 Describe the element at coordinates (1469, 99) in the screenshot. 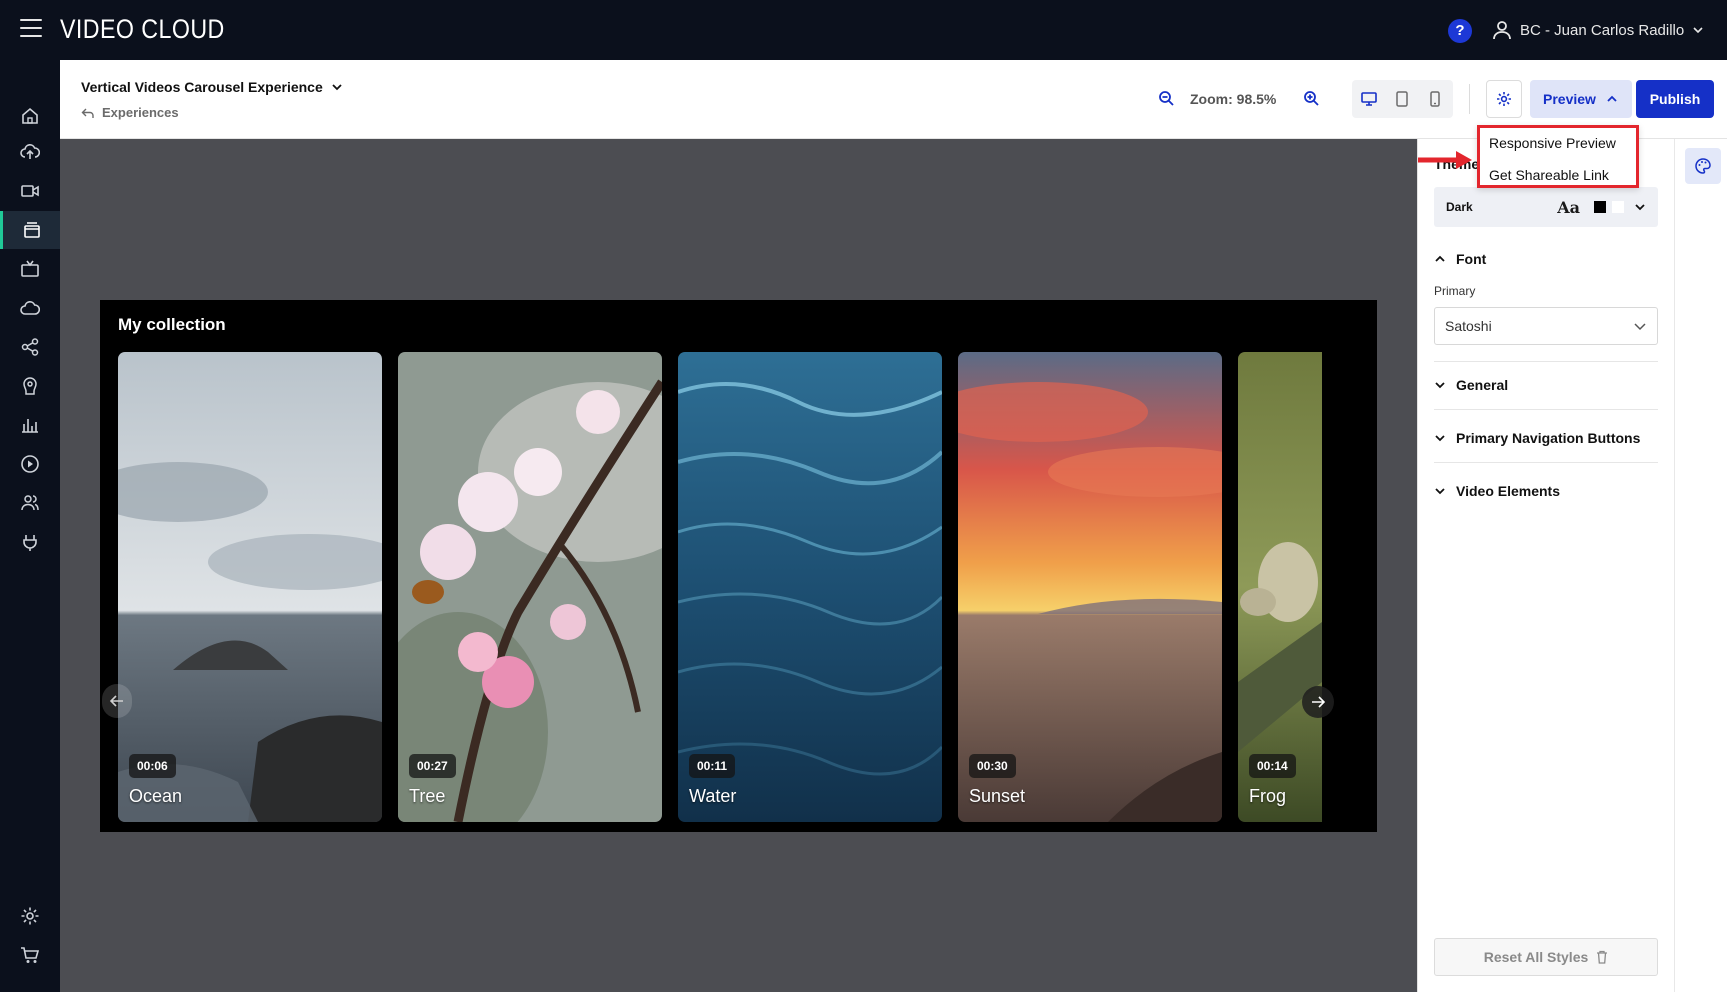

I see `toolbar-divider` at that location.